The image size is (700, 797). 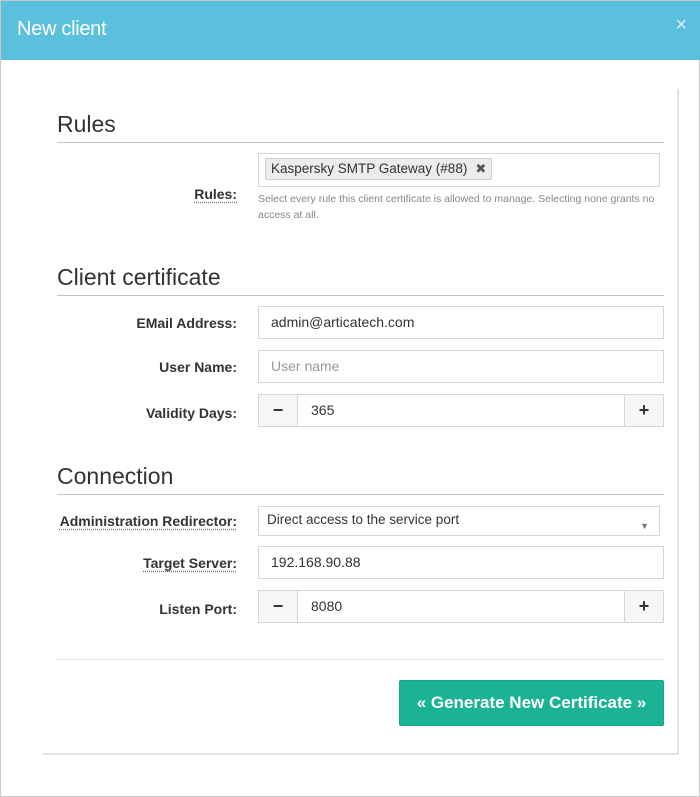 What do you see at coordinates (531, 703) in the screenshot?
I see `generate-certificate-button: « Generate New Certificate »` at bounding box center [531, 703].